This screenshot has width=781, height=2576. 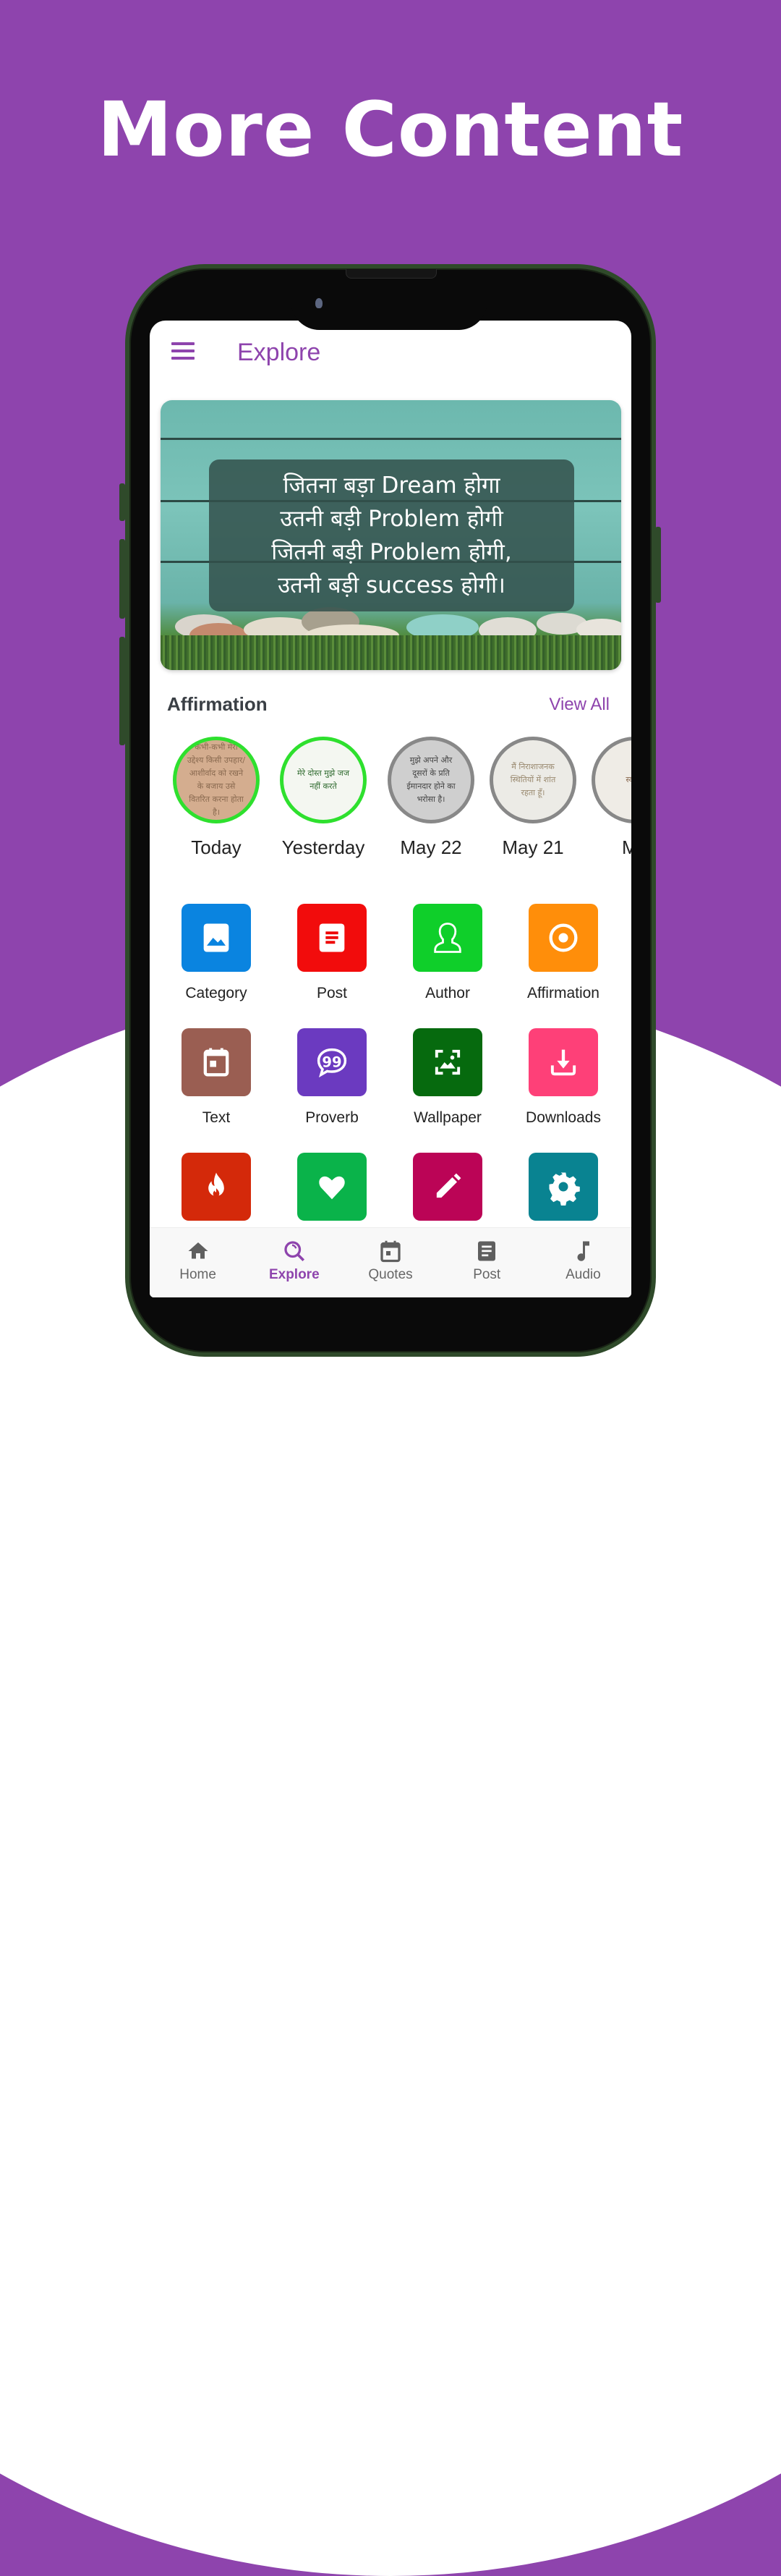 What do you see at coordinates (217, 704) in the screenshot?
I see `affirmation-section-title: Affirmation` at bounding box center [217, 704].